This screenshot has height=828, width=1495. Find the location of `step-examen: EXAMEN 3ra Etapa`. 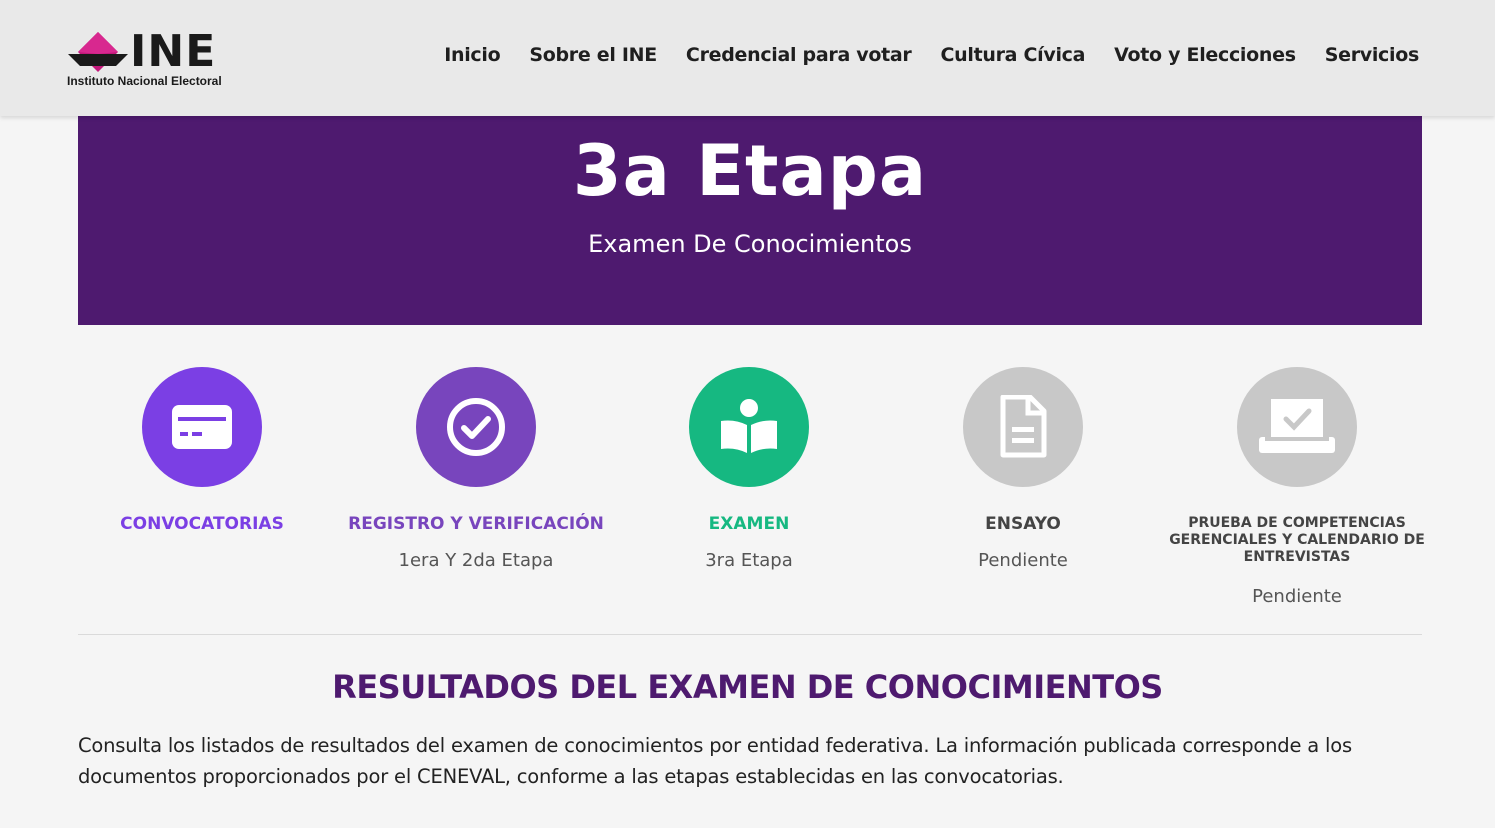

step-examen: EXAMEN 3ra Etapa is located at coordinates (749, 469).